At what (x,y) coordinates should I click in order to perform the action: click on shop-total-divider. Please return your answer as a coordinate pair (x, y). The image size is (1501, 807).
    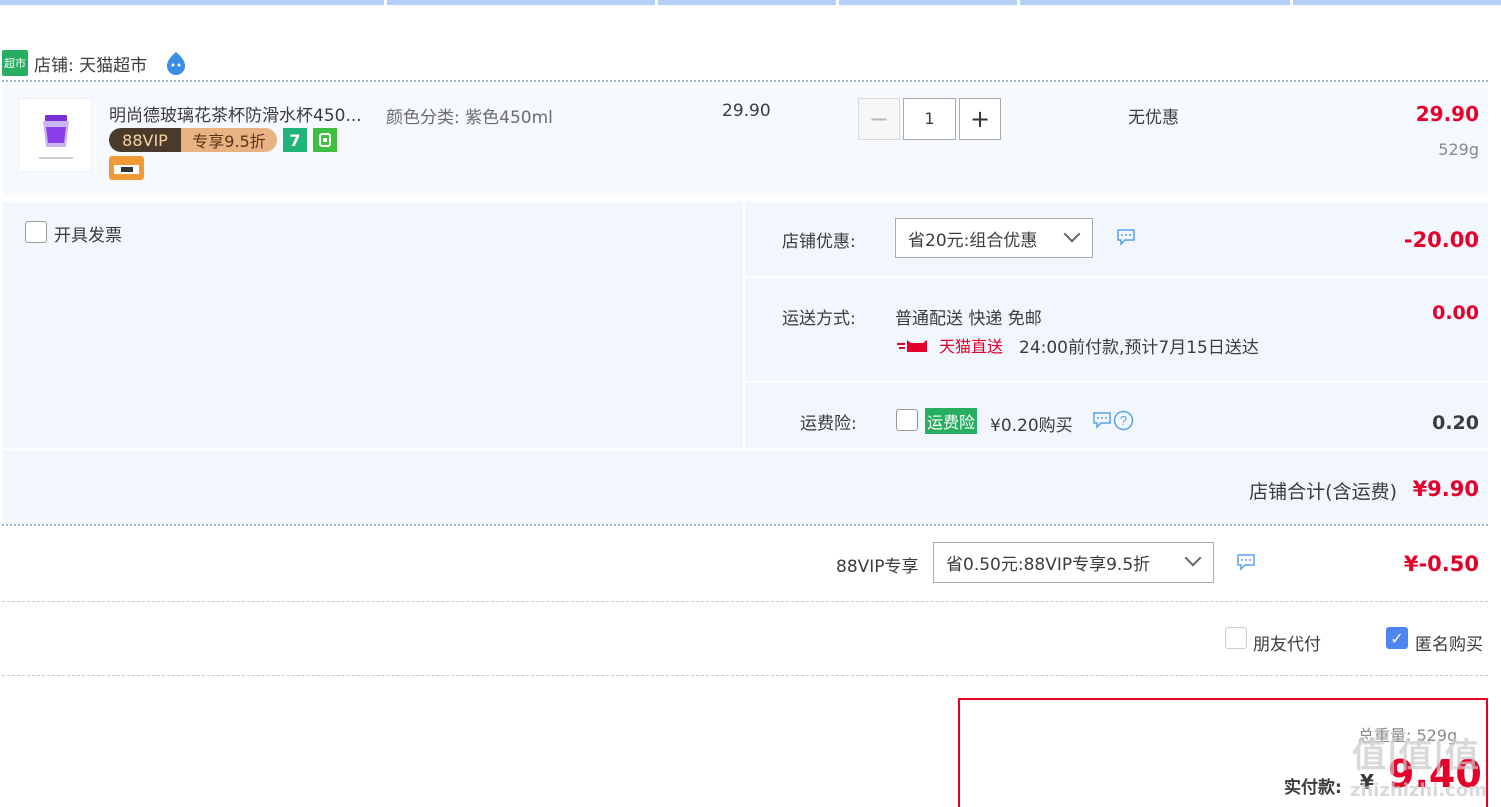
    Looking at the image, I should click on (745, 525).